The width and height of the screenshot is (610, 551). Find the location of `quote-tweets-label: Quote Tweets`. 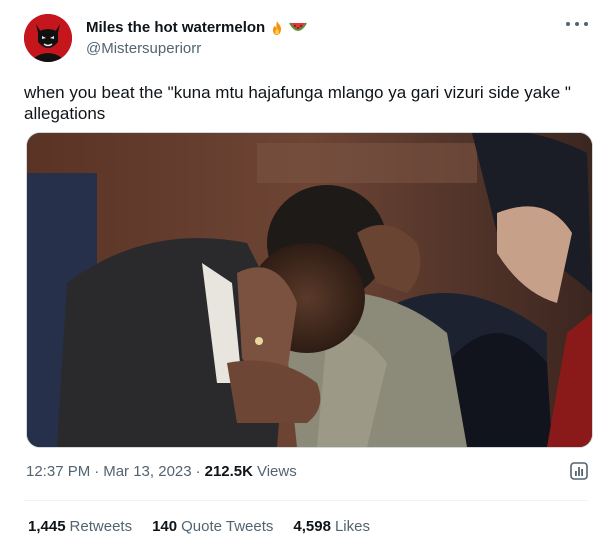

quote-tweets-label: Quote Tweets is located at coordinates (227, 526).